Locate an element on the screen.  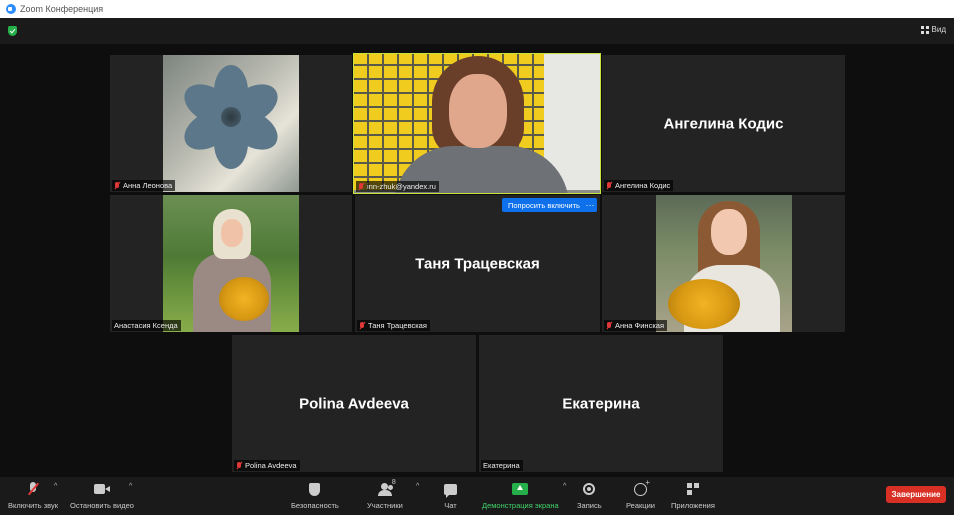
participants-button: 8 Участники is located at coordinates (385, 494).